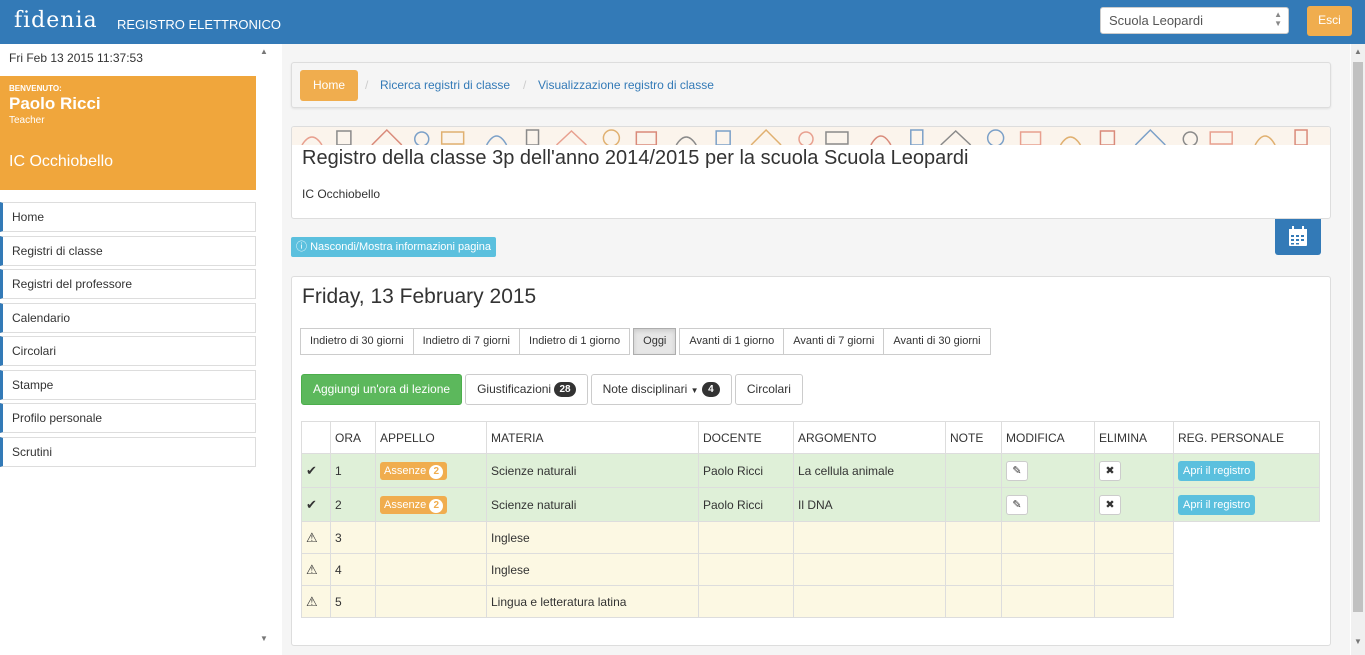 The width and height of the screenshot is (1365, 655). What do you see at coordinates (128, 317) in the screenshot?
I see `sidebar-item-calendar: Calendario` at bounding box center [128, 317].